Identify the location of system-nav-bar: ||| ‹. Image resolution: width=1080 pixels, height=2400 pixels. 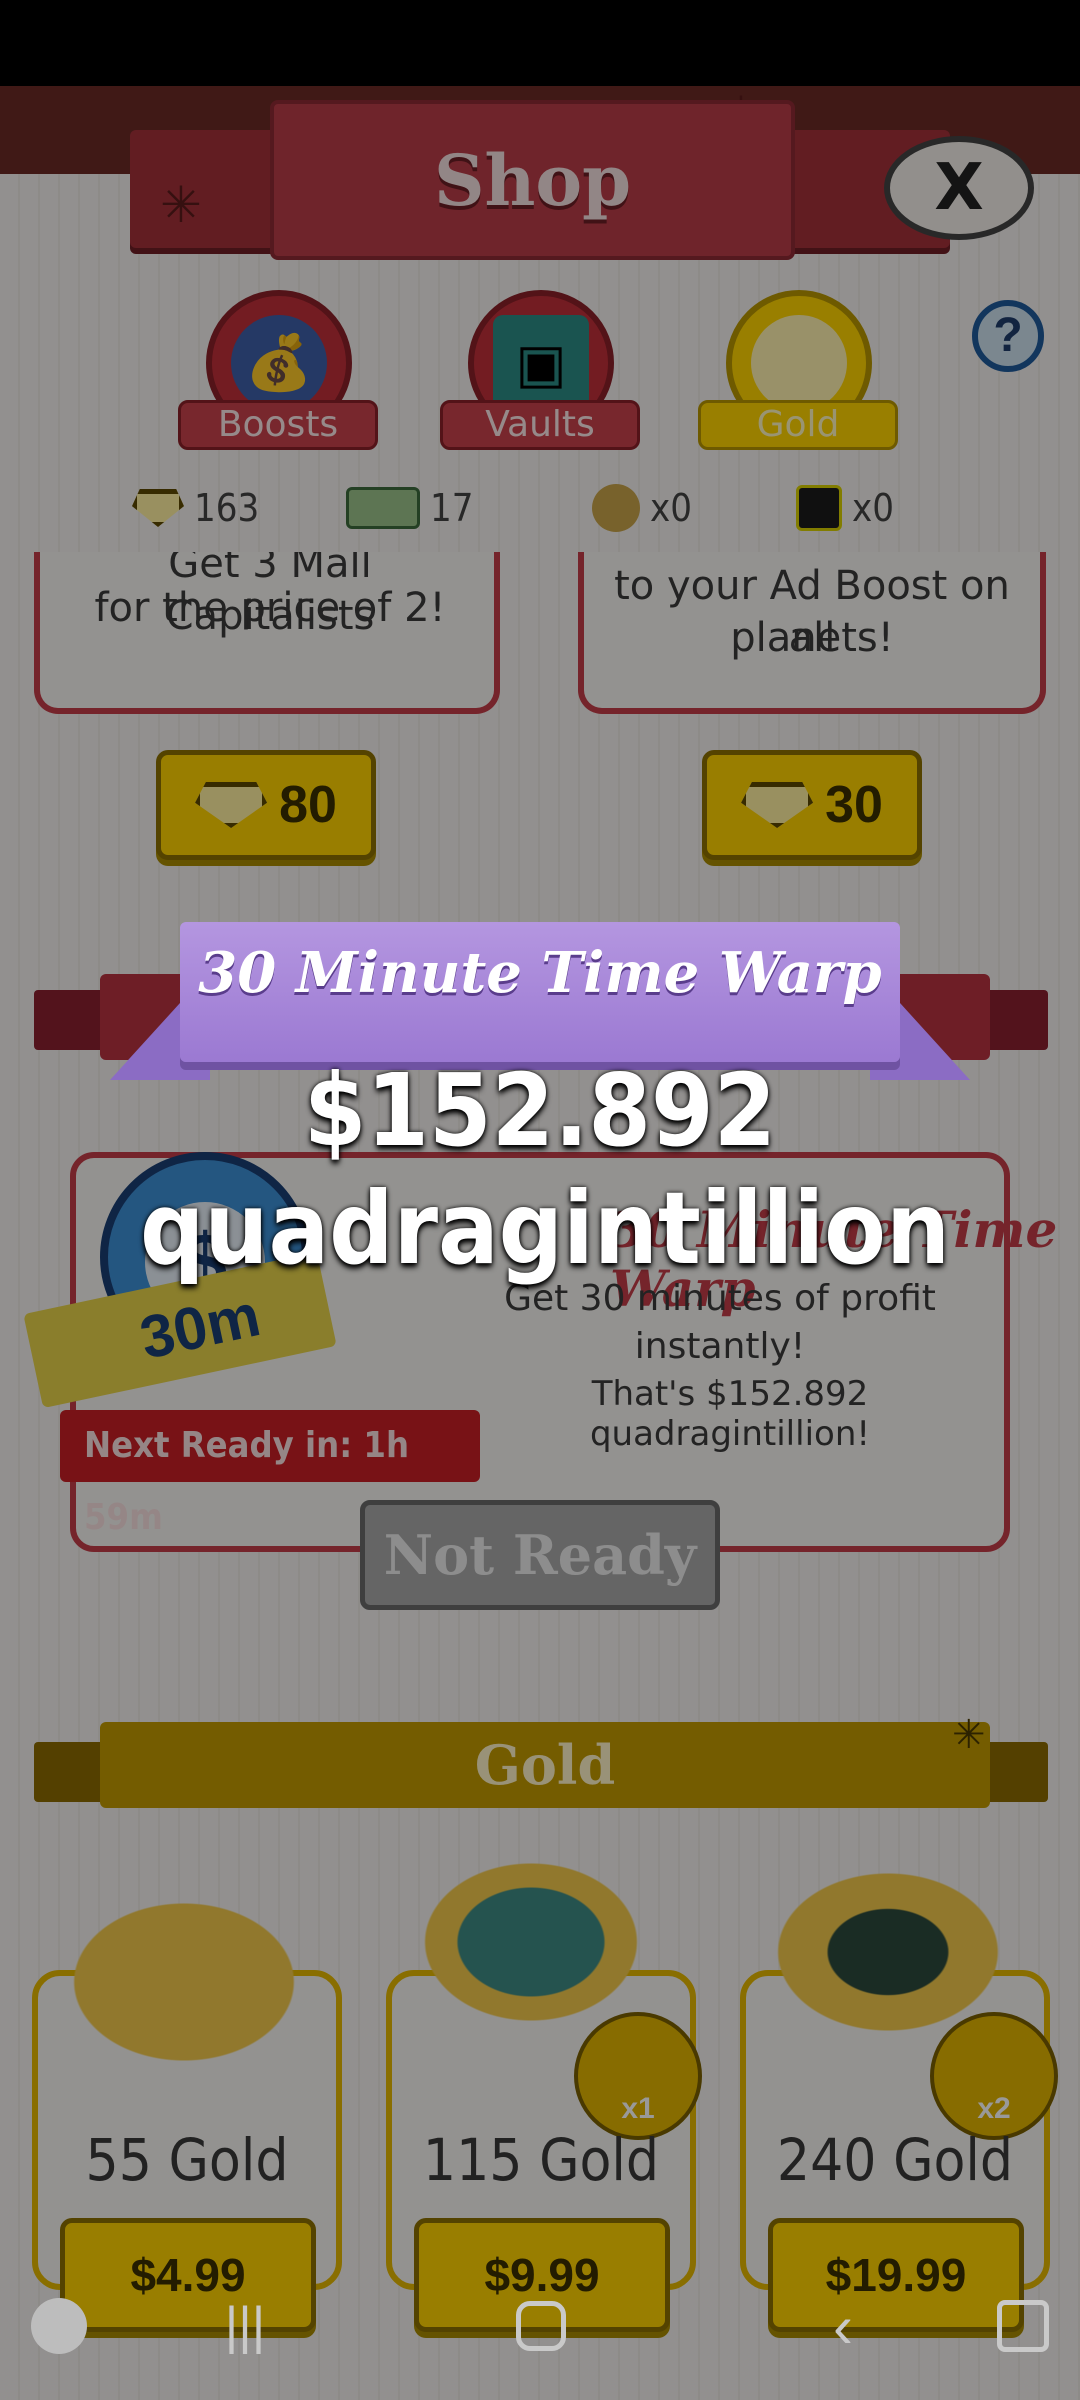
(540, 2328).